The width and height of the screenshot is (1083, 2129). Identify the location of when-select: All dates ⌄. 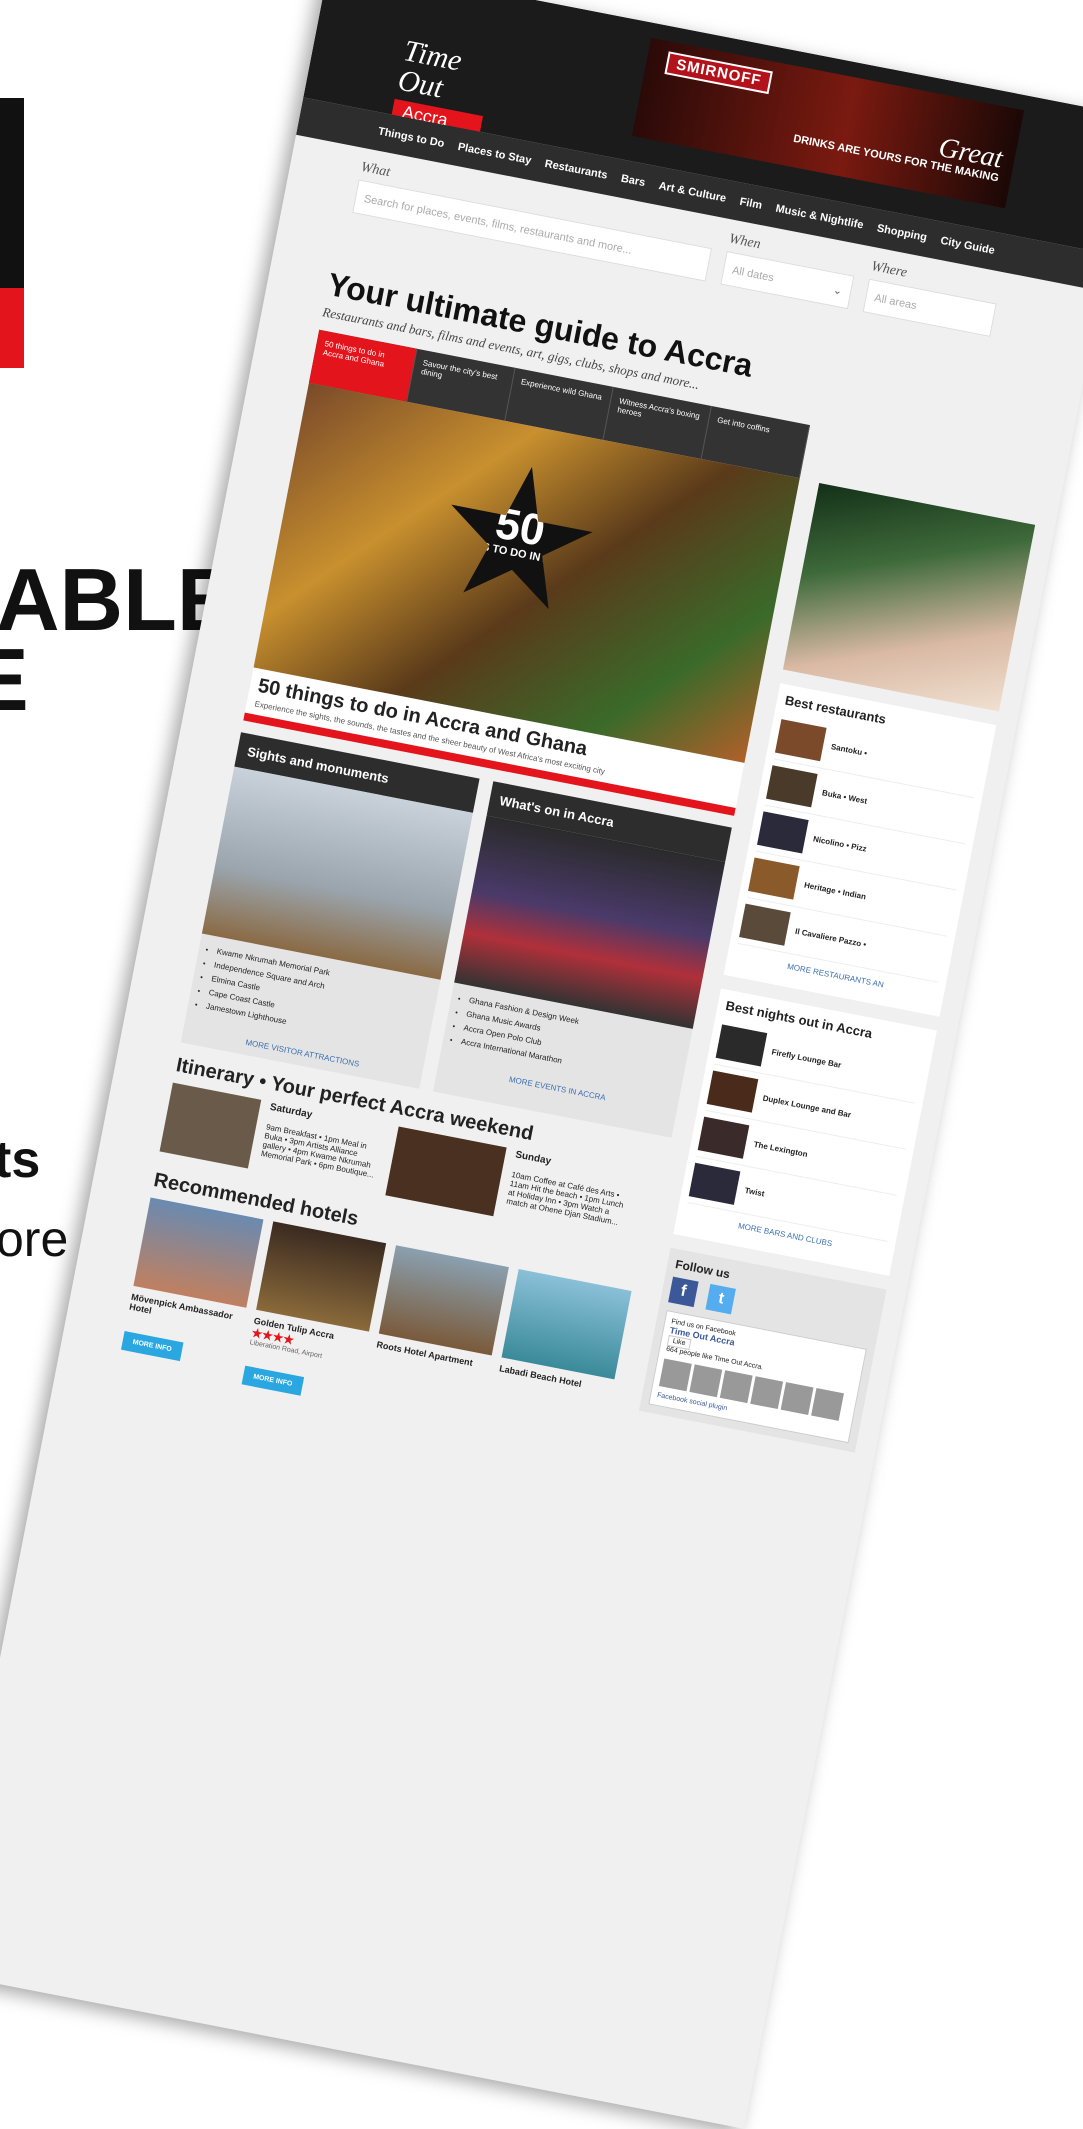
(787, 280).